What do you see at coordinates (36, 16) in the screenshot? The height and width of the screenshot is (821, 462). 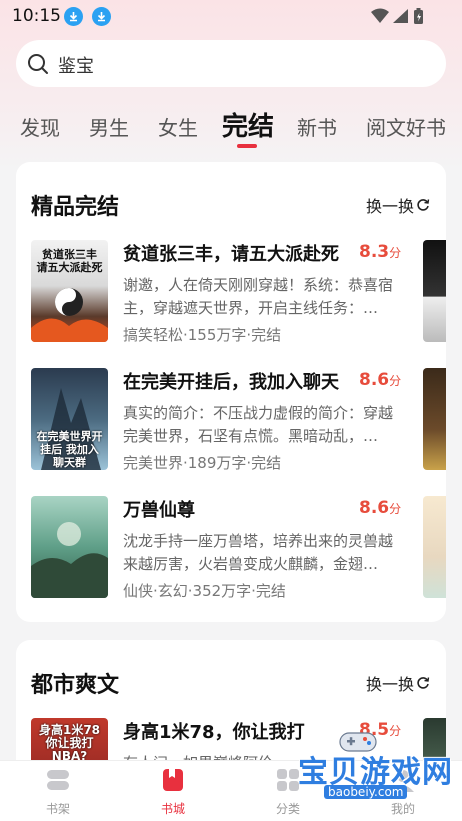 I see `status-time: 10:15` at bounding box center [36, 16].